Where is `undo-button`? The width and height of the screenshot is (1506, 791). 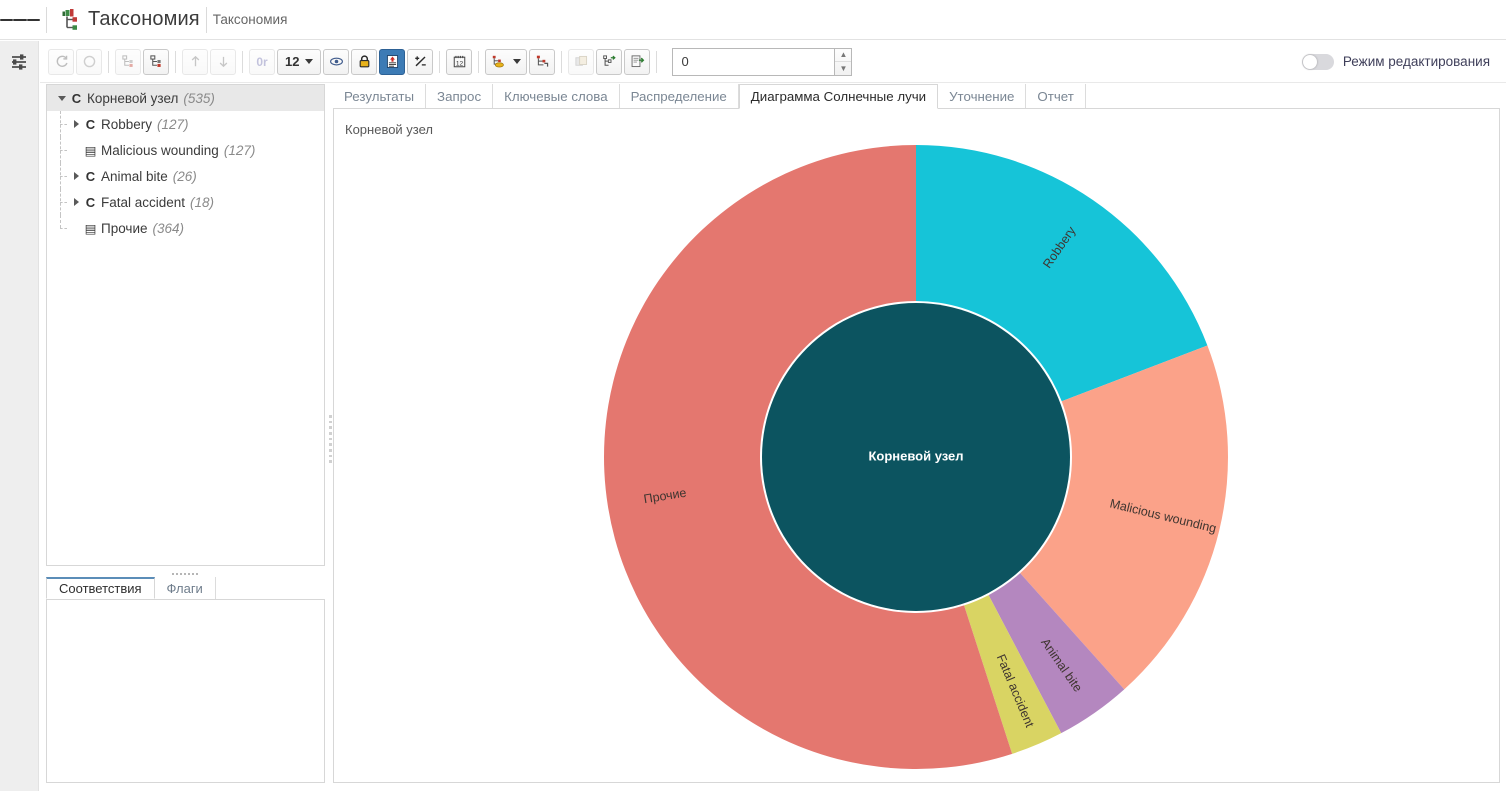 undo-button is located at coordinates (89, 61).